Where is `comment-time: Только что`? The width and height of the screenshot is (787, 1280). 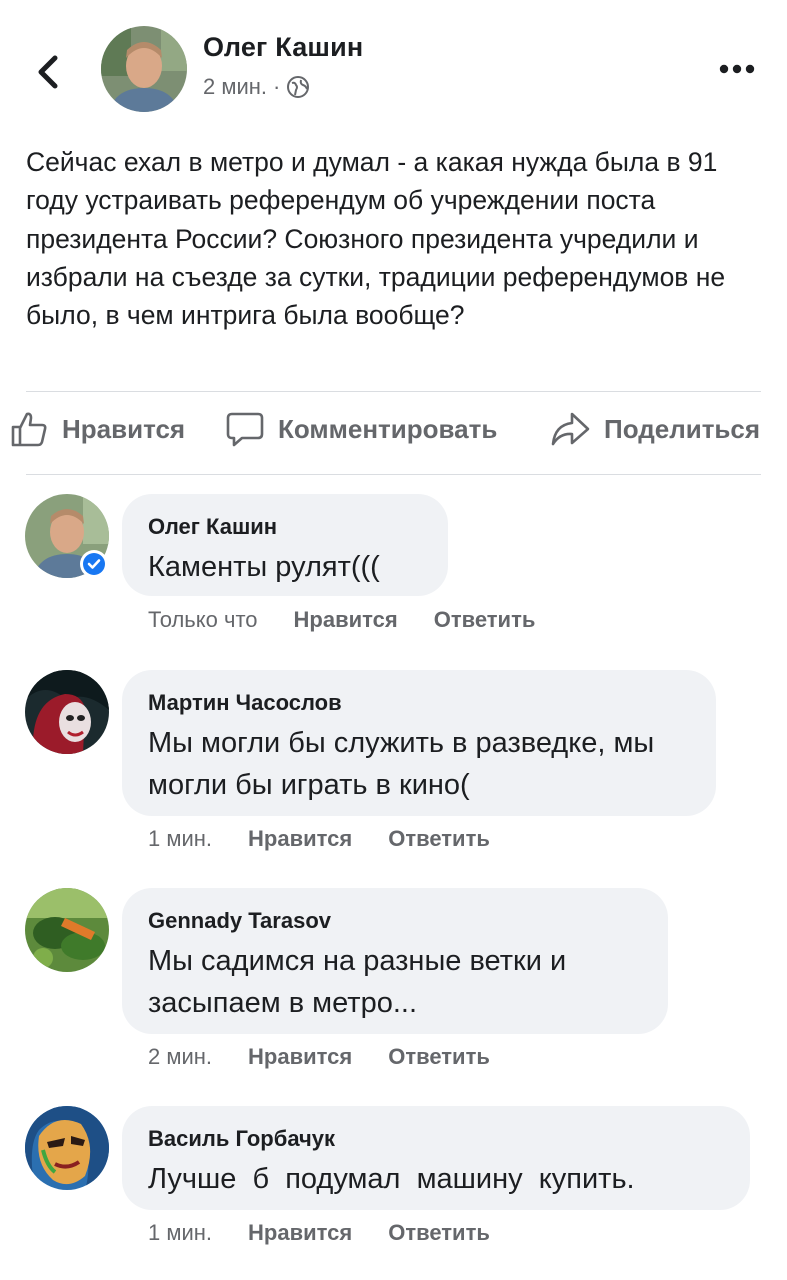
comment-time: Только что is located at coordinates (203, 619).